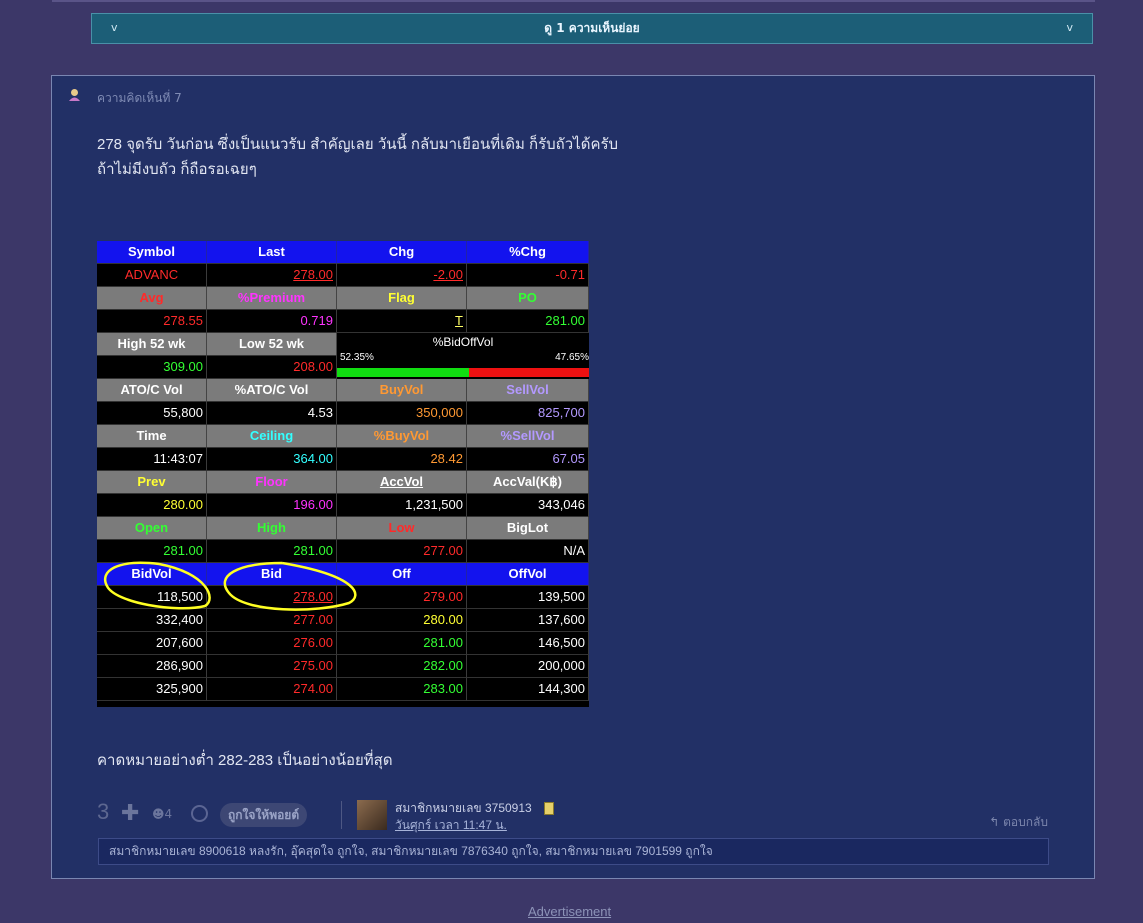  Describe the element at coordinates (528, 505) in the screenshot. I see `quote-value-11-3: 343,046` at that location.